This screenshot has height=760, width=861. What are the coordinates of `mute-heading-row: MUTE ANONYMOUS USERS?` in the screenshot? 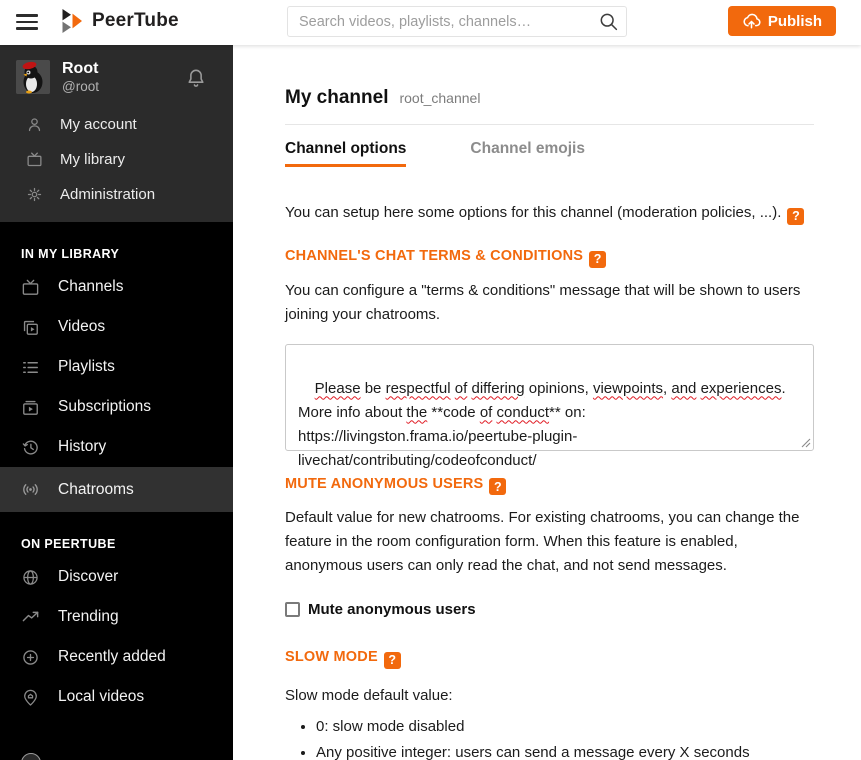 It's located at (549, 485).